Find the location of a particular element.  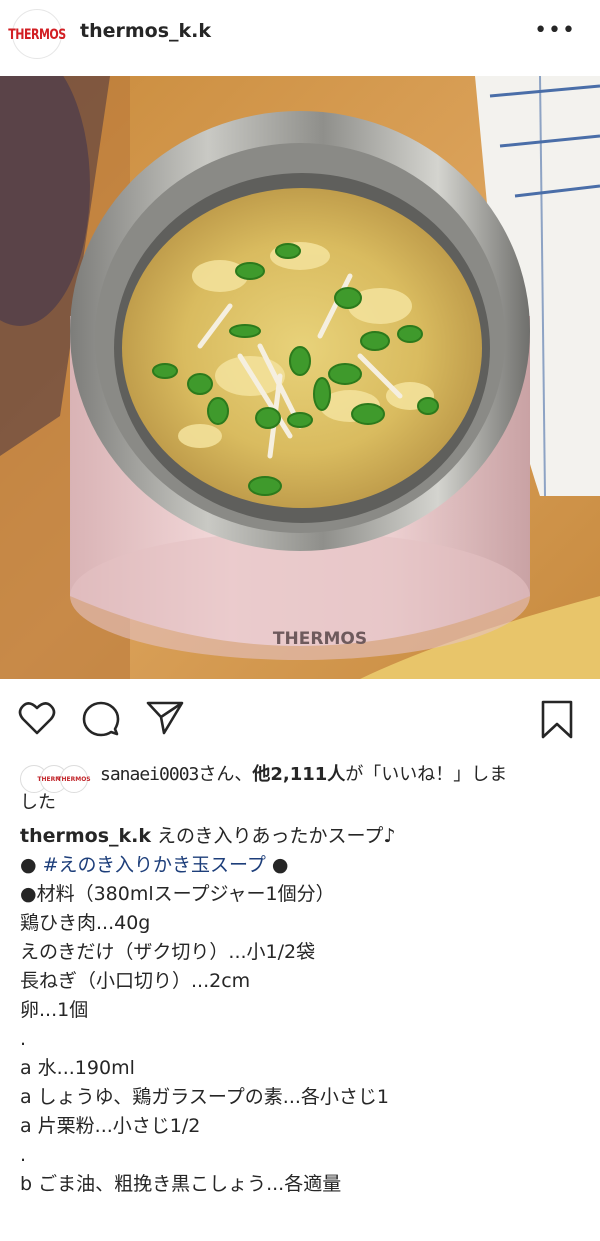

caption-line: 長ねぎ（小口切り）...2cm is located at coordinates (135, 981).